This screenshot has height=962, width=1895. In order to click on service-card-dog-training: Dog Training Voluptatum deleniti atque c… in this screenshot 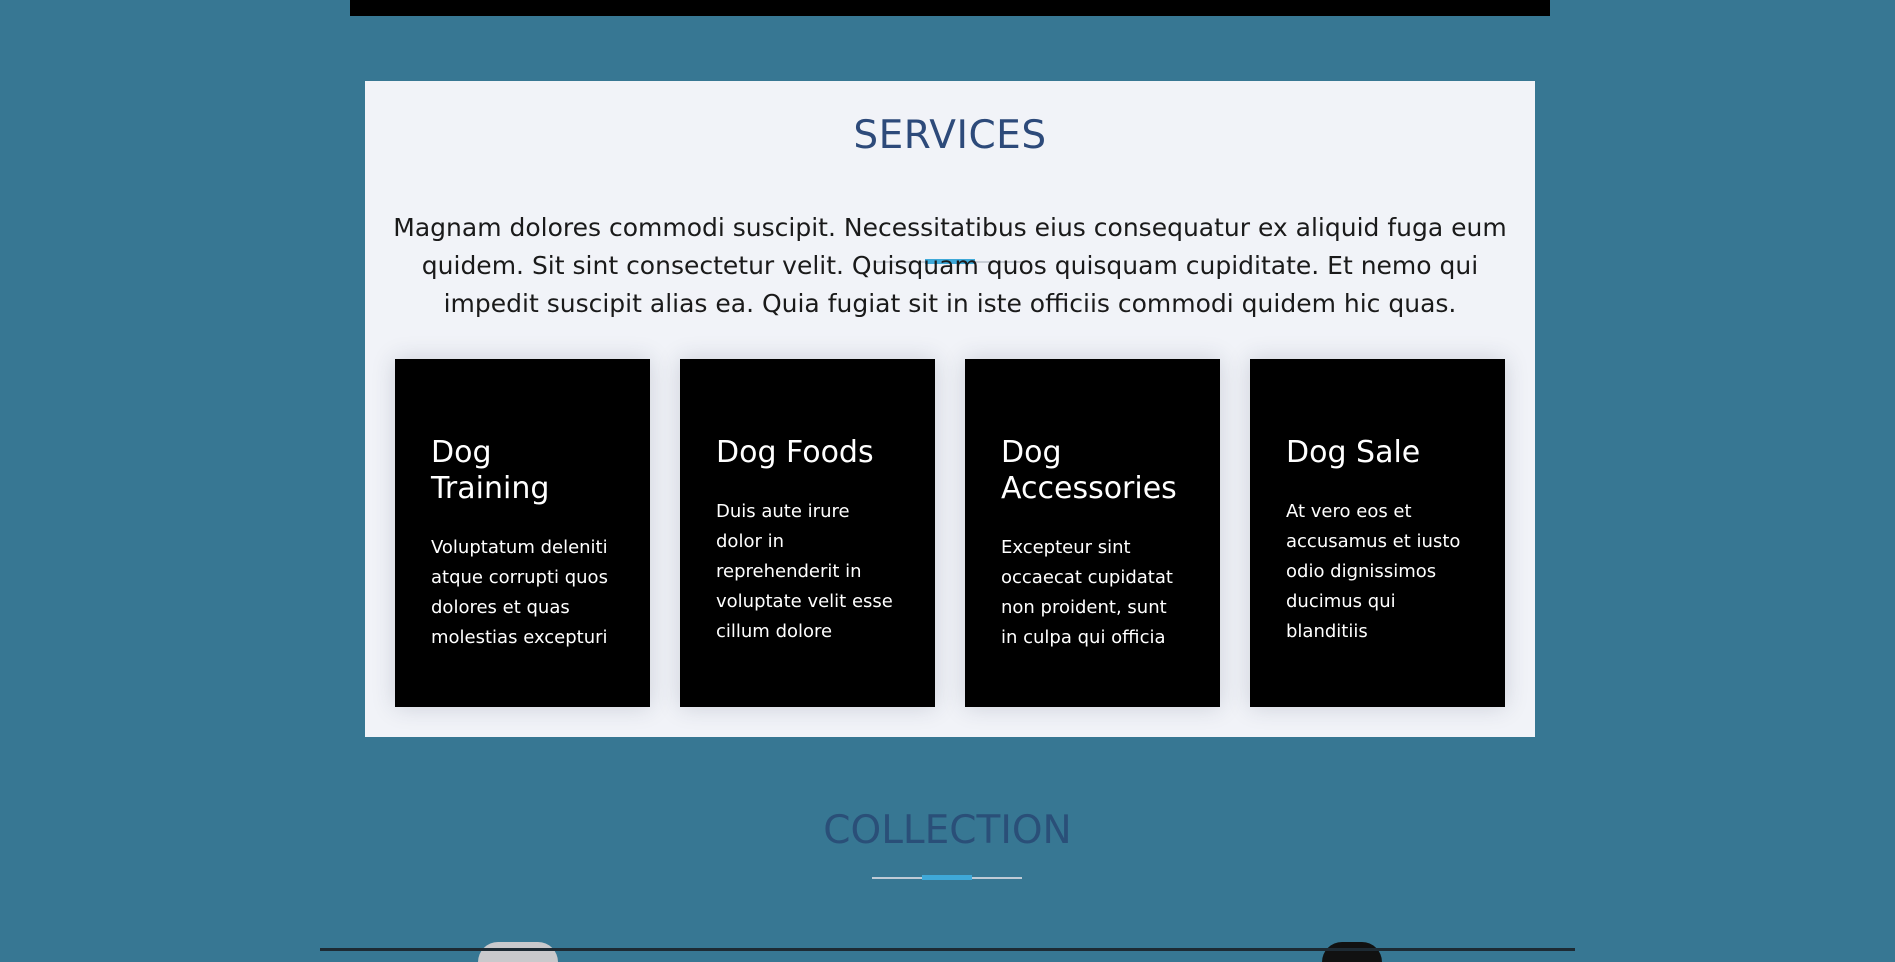, I will do `click(522, 533)`.